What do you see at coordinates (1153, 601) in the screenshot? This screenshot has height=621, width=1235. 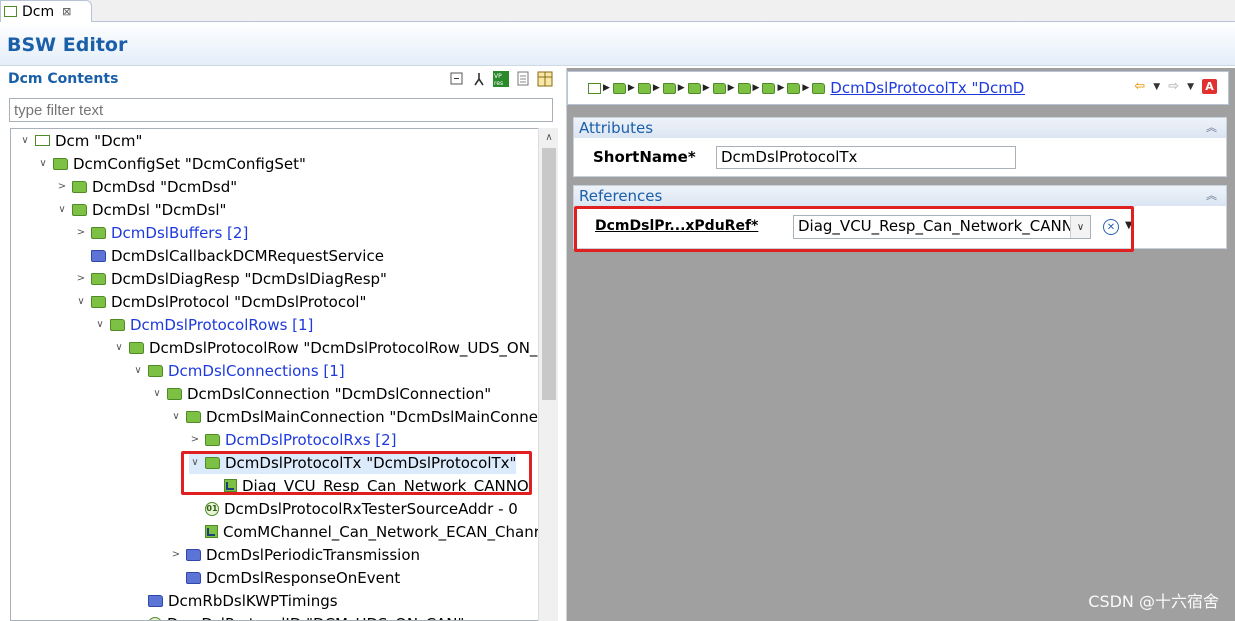 I see `watermark: CSDN @十六宿舍` at bounding box center [1153, 601].